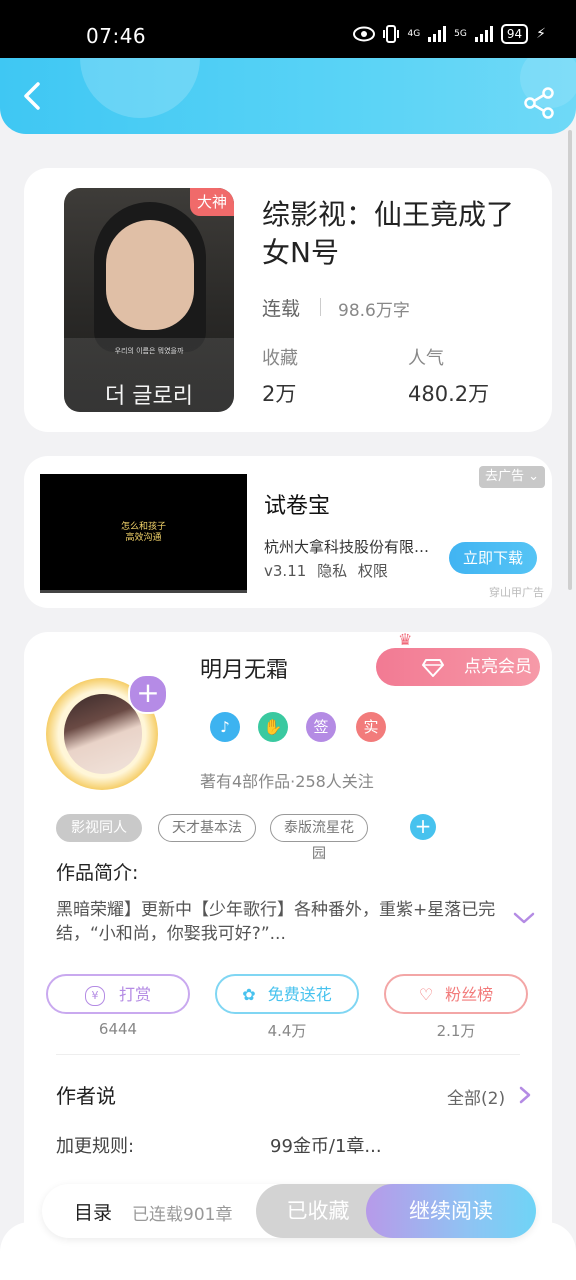 Image resolution: width=576 pixels, height=1280 pixels. What do you see at coordinates (541, 34) in the screenshot?
I see `charging-icon: ⚡` at bounding box center [541, 34].